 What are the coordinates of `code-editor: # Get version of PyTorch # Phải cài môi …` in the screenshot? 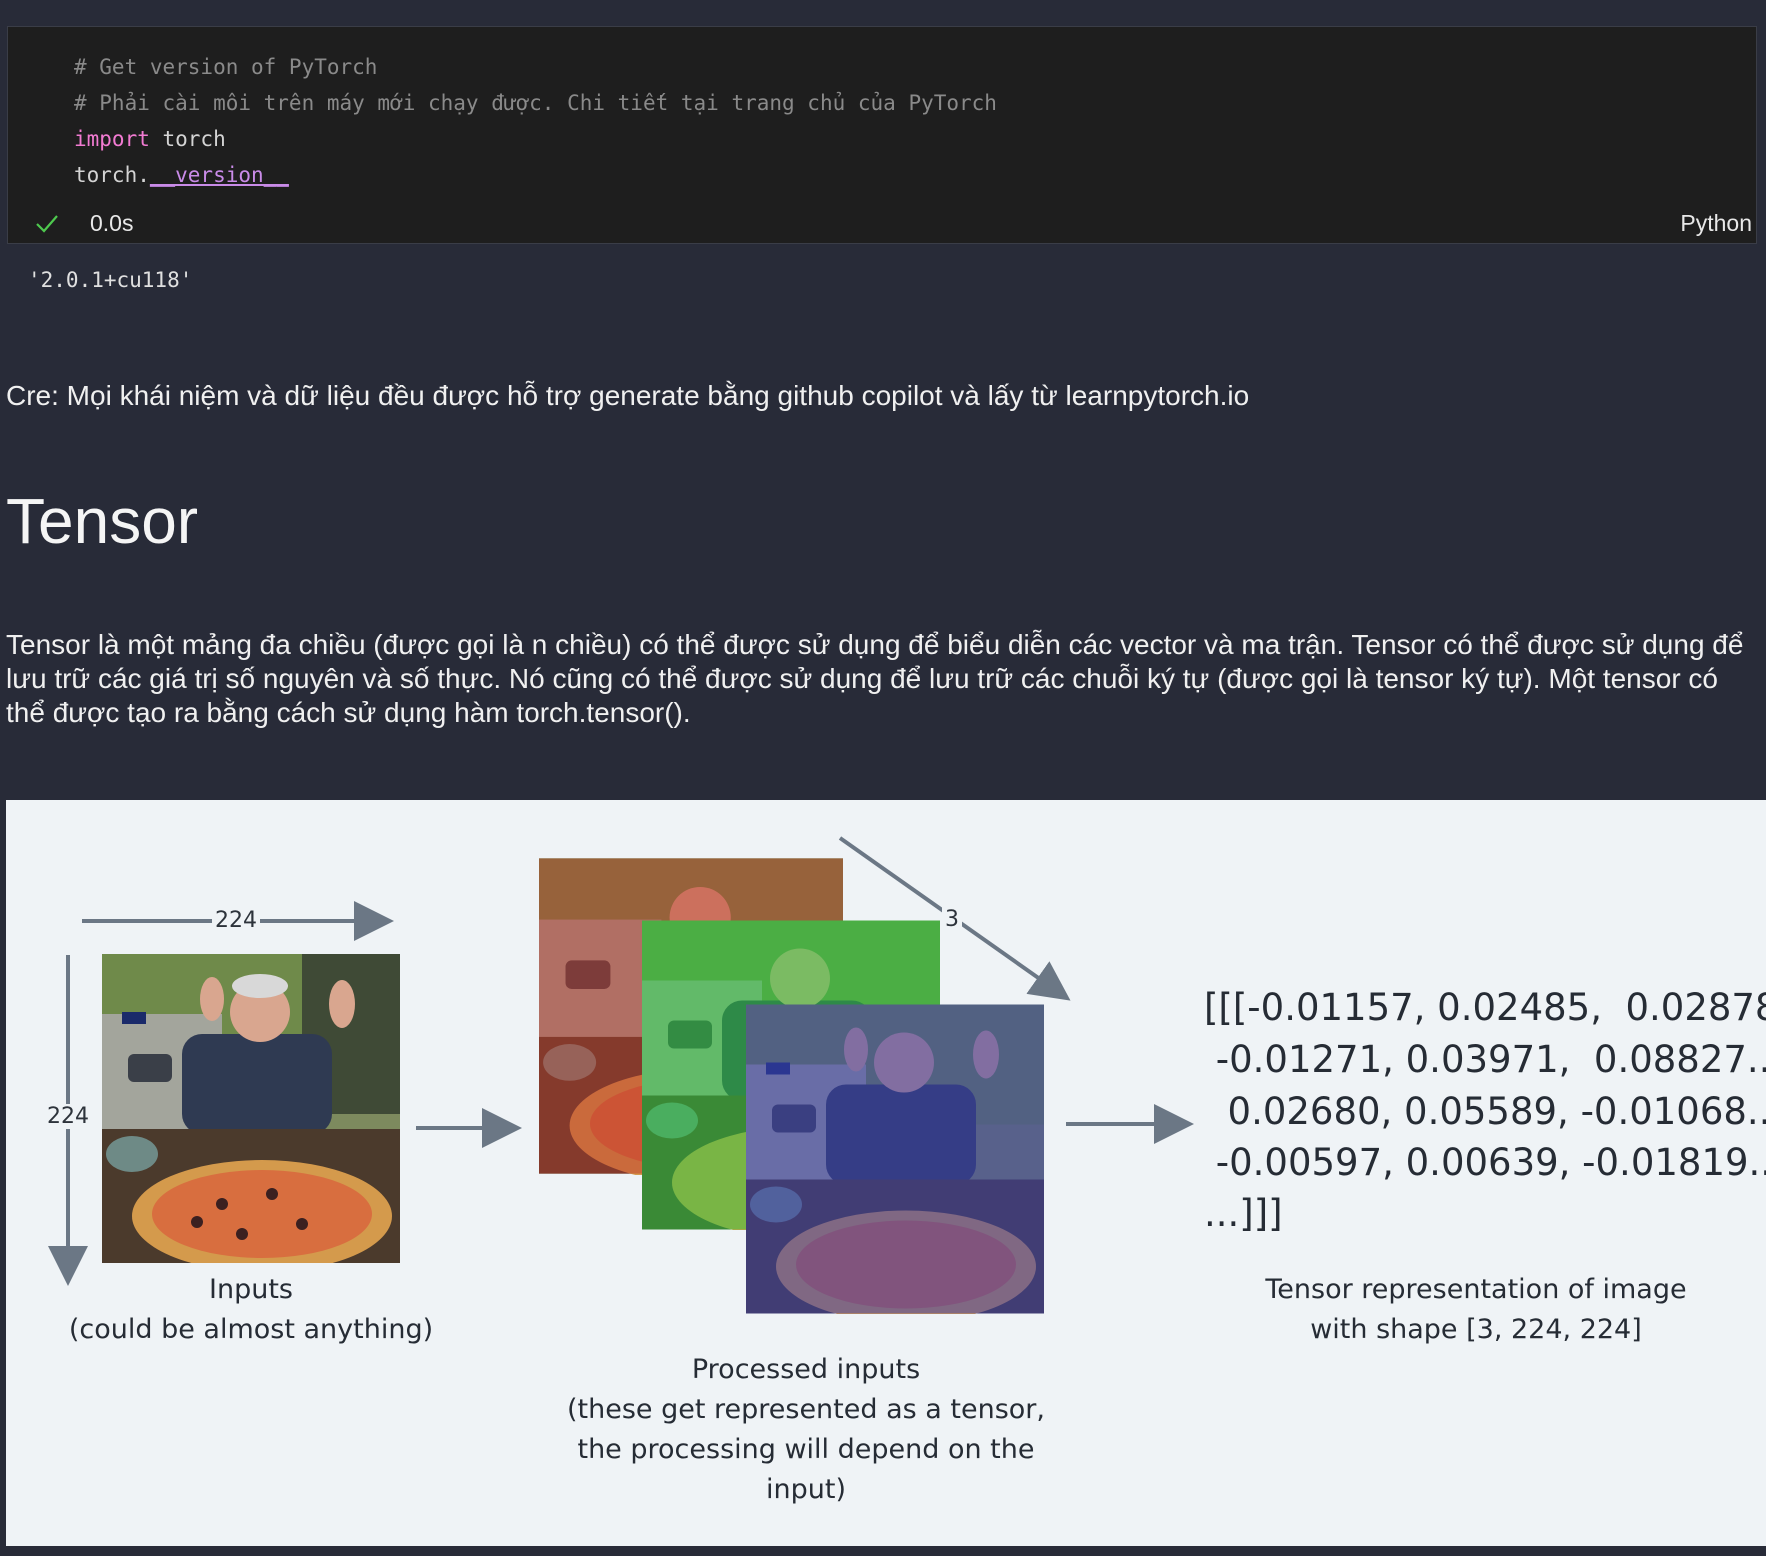 It's located at (535, 121).